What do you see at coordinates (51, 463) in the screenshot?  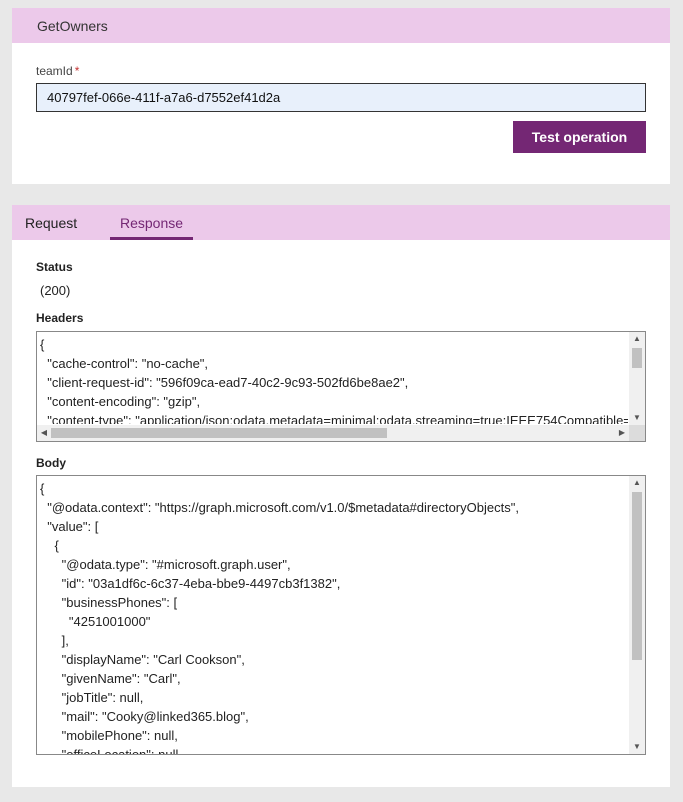 I see `body-label: Body` at bounding box center [51, 463].